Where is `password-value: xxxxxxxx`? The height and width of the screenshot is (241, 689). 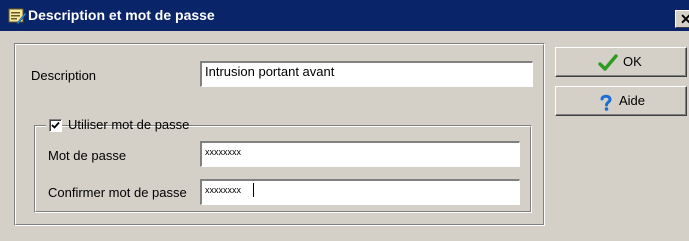 password-value: xxxxxxxx is located at coordinates (223, 152).